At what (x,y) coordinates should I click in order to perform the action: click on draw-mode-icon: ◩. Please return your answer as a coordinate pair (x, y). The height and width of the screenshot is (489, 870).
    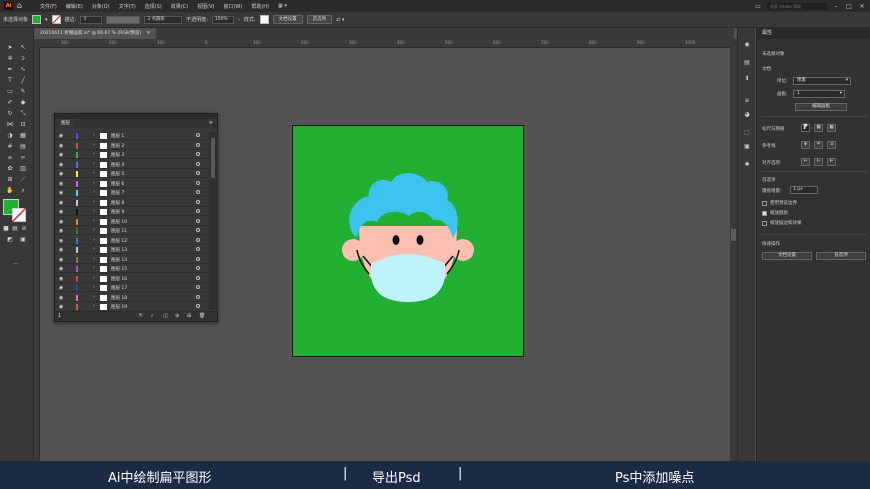
    Looking at the image, I should click on (10, 240).